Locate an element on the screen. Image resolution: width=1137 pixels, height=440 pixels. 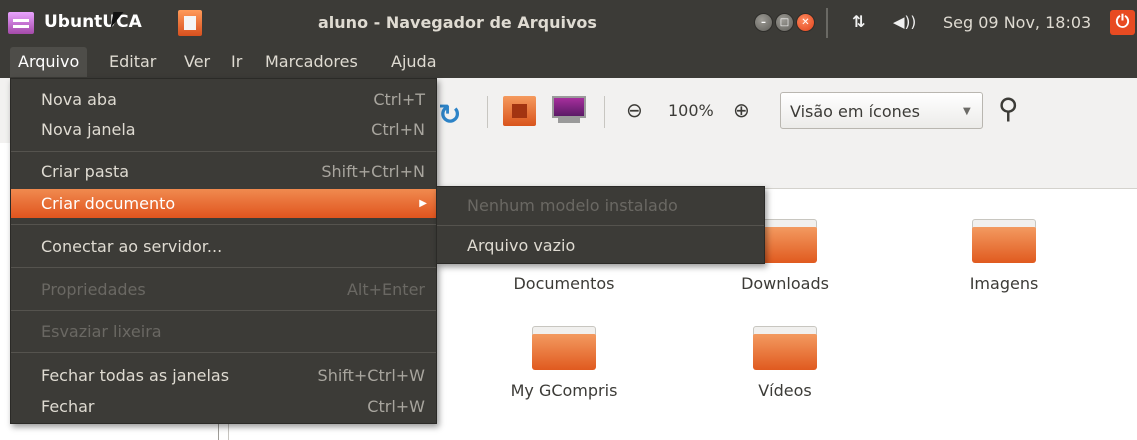
maximize-icon: □ is located at coordinates (784, 22).